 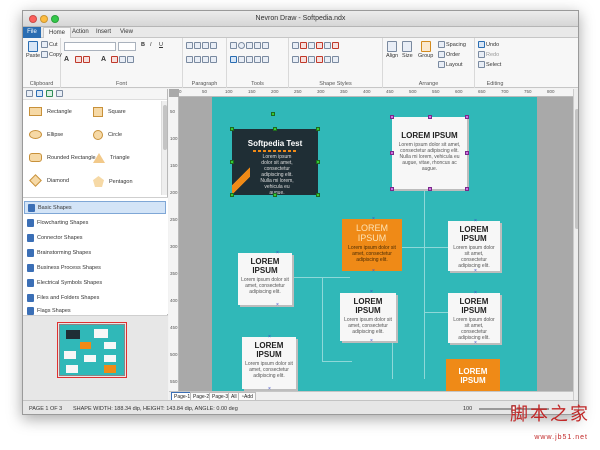 What do you see at coordinates (111, 158) in the screenshot?
I see `shape-triangle: Triangle` at bounding box center [111, 158].